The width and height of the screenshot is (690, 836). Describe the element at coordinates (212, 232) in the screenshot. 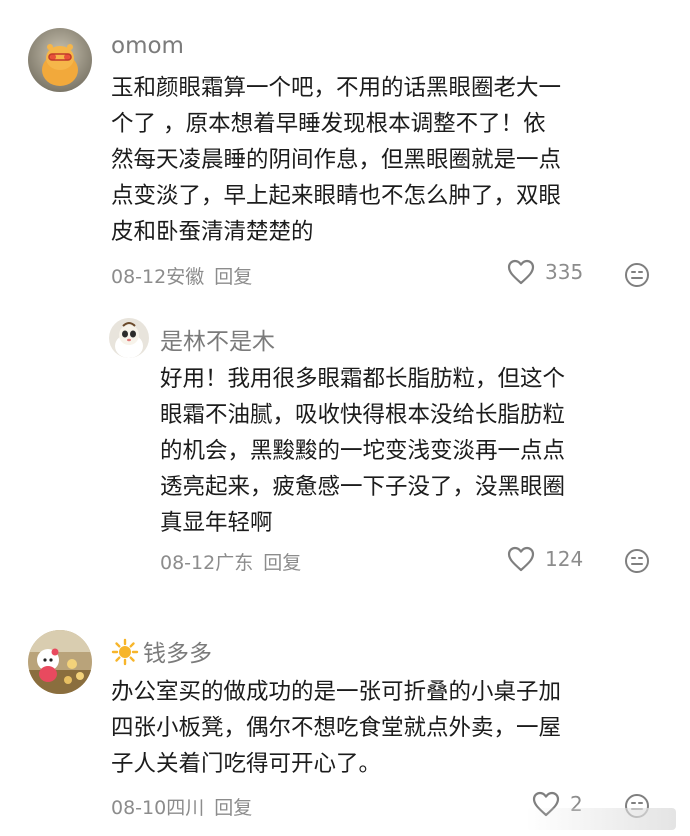

I see `comment-text-line: 皮和卧蚕清清楚楚的` at that location.